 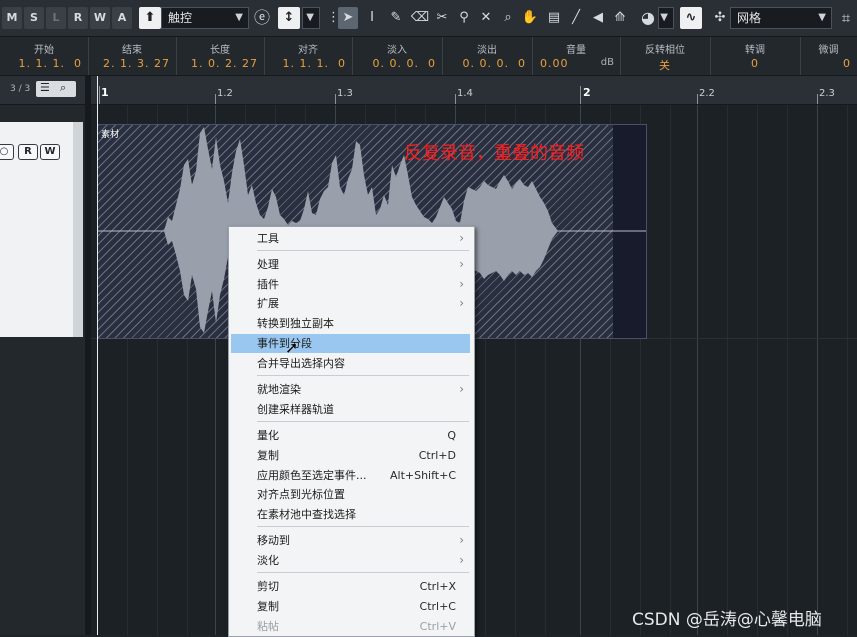 I want to click on write-automation-button: W, so click(x=50, y=152).